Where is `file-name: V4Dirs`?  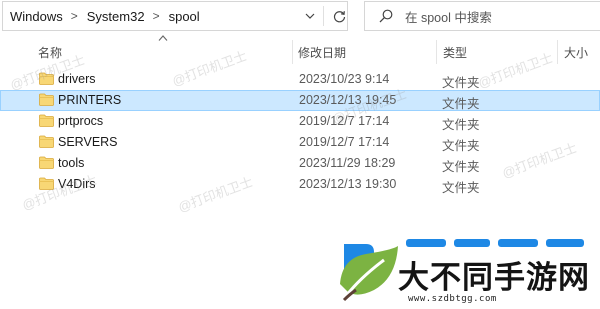
file-name: V4Dirs is located at coordinates (77, 184).